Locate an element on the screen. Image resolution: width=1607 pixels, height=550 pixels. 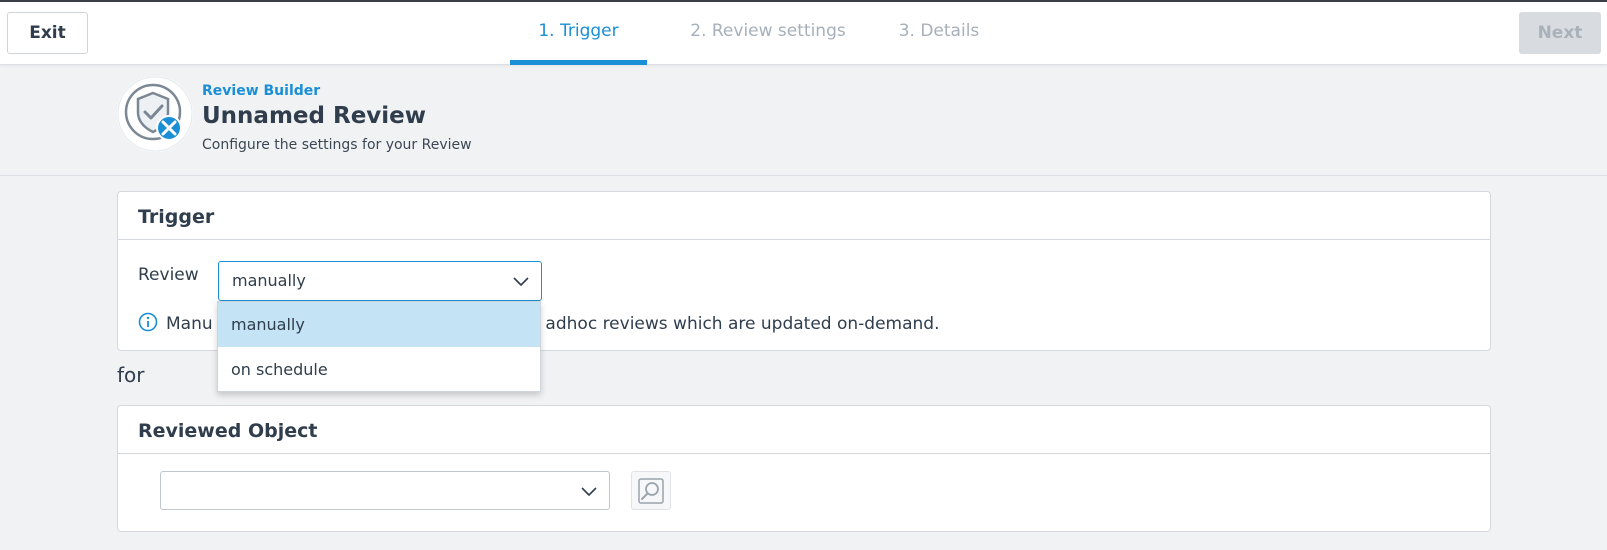
reviewed-object-select is located at coordinates (385, 490).